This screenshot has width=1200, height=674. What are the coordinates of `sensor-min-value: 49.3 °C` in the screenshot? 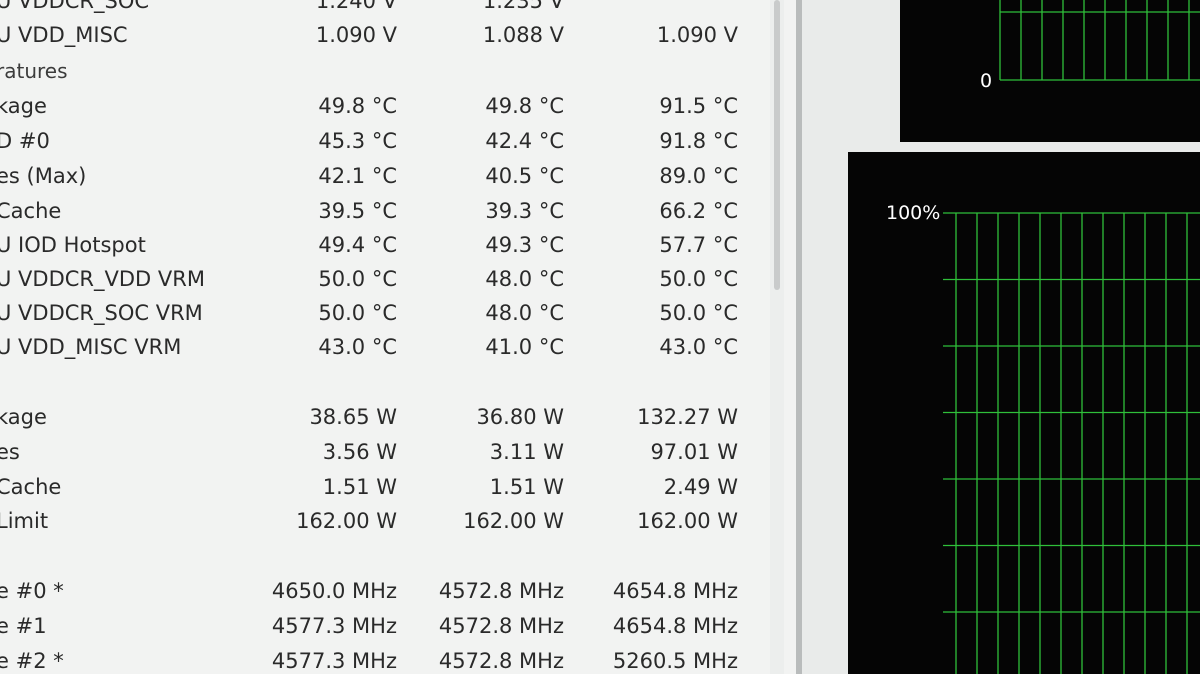 It's located at (524, 245).